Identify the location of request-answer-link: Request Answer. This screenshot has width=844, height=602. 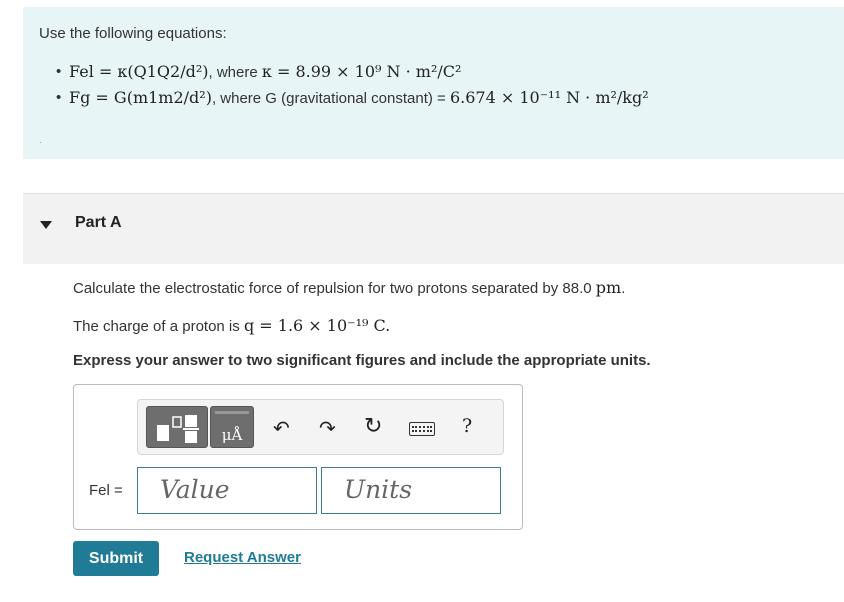
(242, 557).